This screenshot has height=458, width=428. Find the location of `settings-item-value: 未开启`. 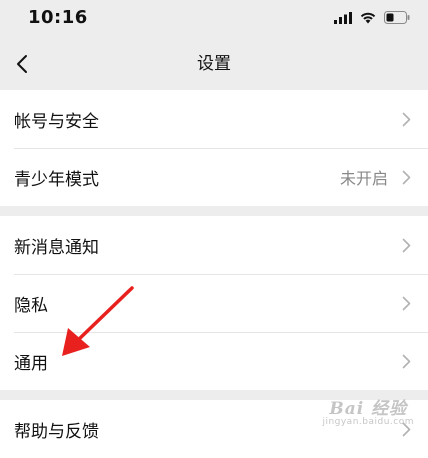

settings-item-value: 未开启 is located at coordinates (363, 178).